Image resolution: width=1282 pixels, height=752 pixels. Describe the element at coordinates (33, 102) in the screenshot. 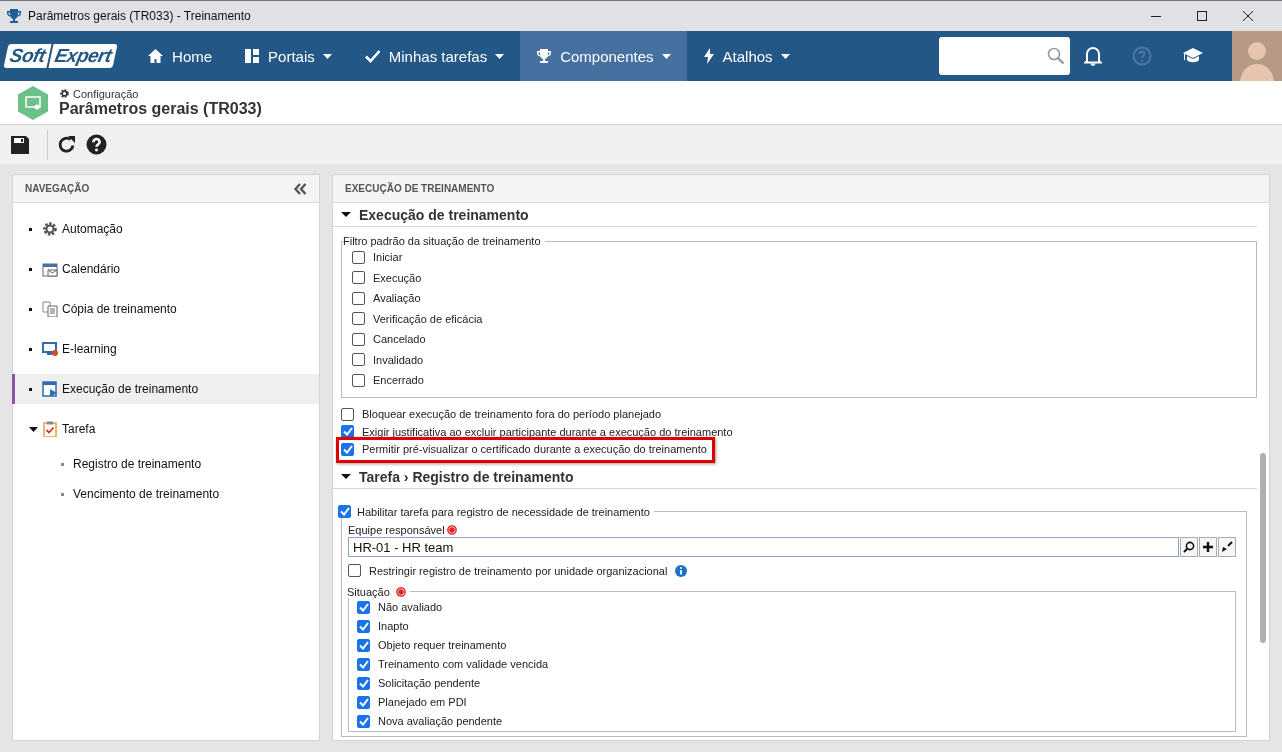

I see `certificate-icon` at that location.